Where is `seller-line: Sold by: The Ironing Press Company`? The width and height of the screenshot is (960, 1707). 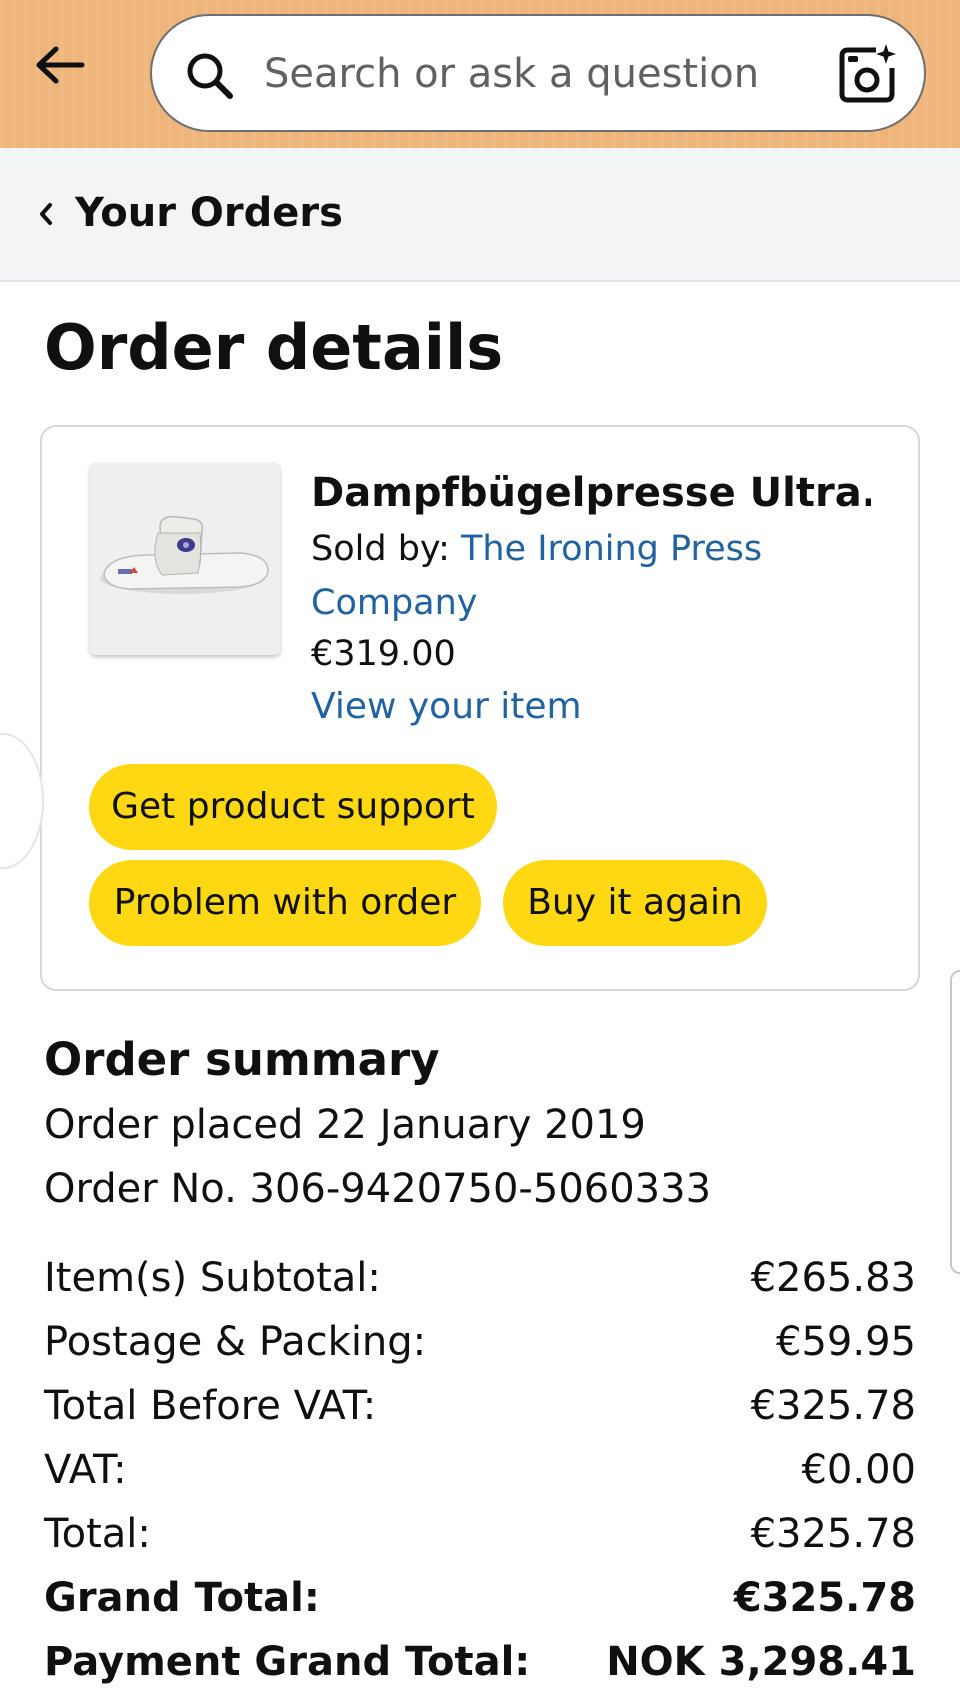
seller-line: Sold by: The Ironing Press Company is located at coordinates (591, 576).